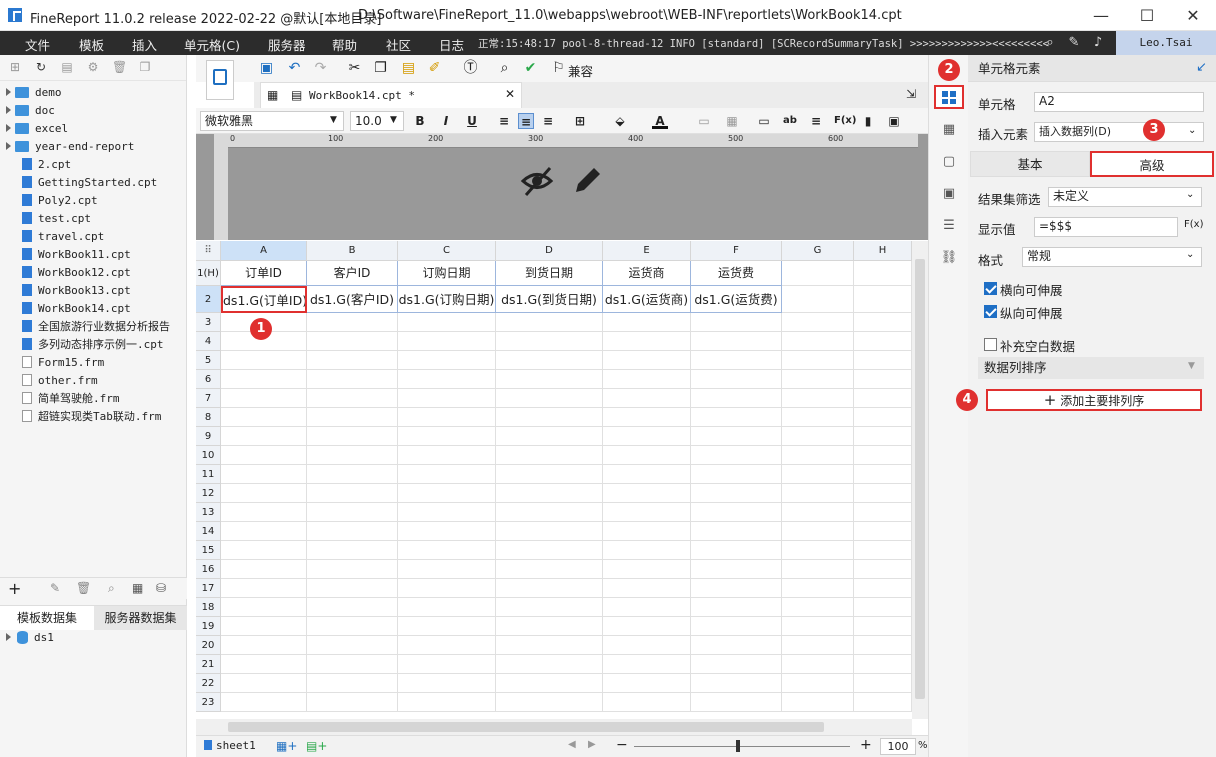  Describe the element at coordinates (990, 288) in the screenshot. I see `horizontal-expand-checkbox` at that location.